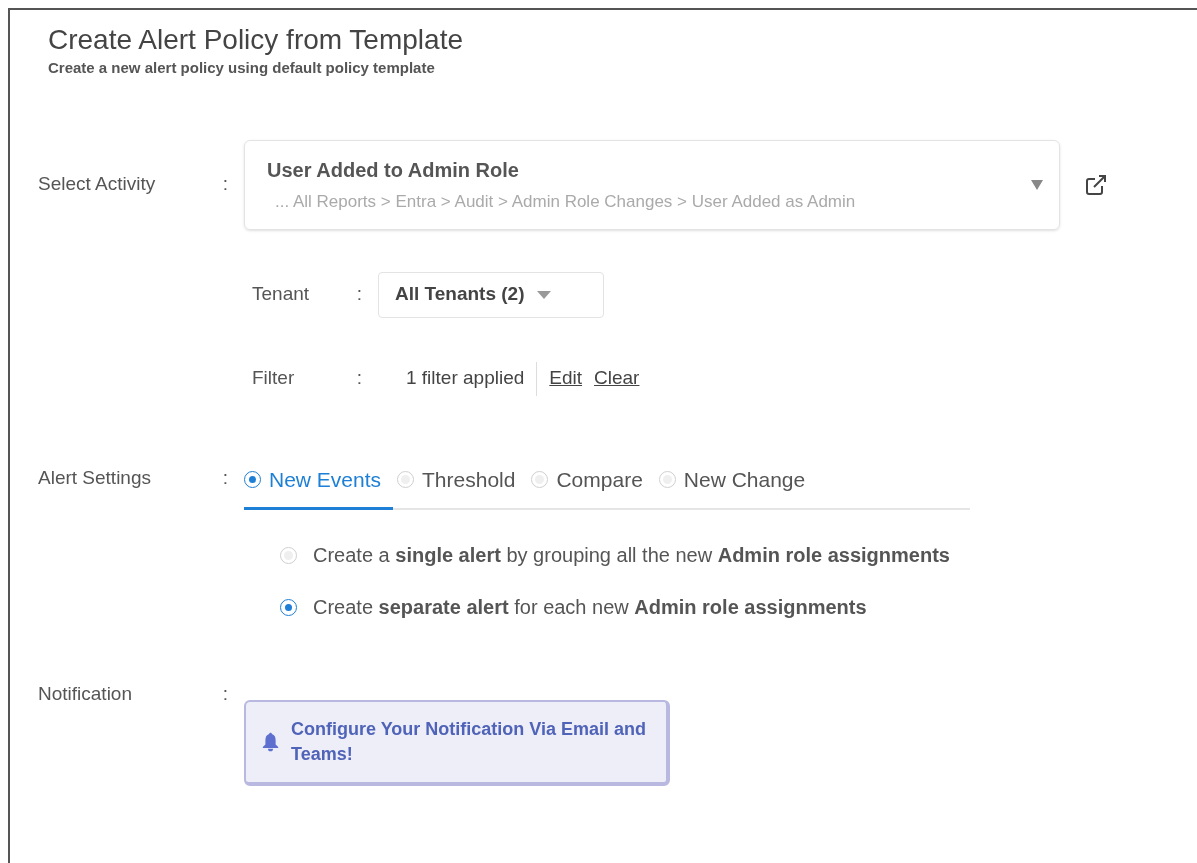  What do you see at coordinates (631, 555) in the screenshot?
I see `alert-option-label: Create a single alert by grouping all the new Admin role assignments` at bounding box center [631, 555].